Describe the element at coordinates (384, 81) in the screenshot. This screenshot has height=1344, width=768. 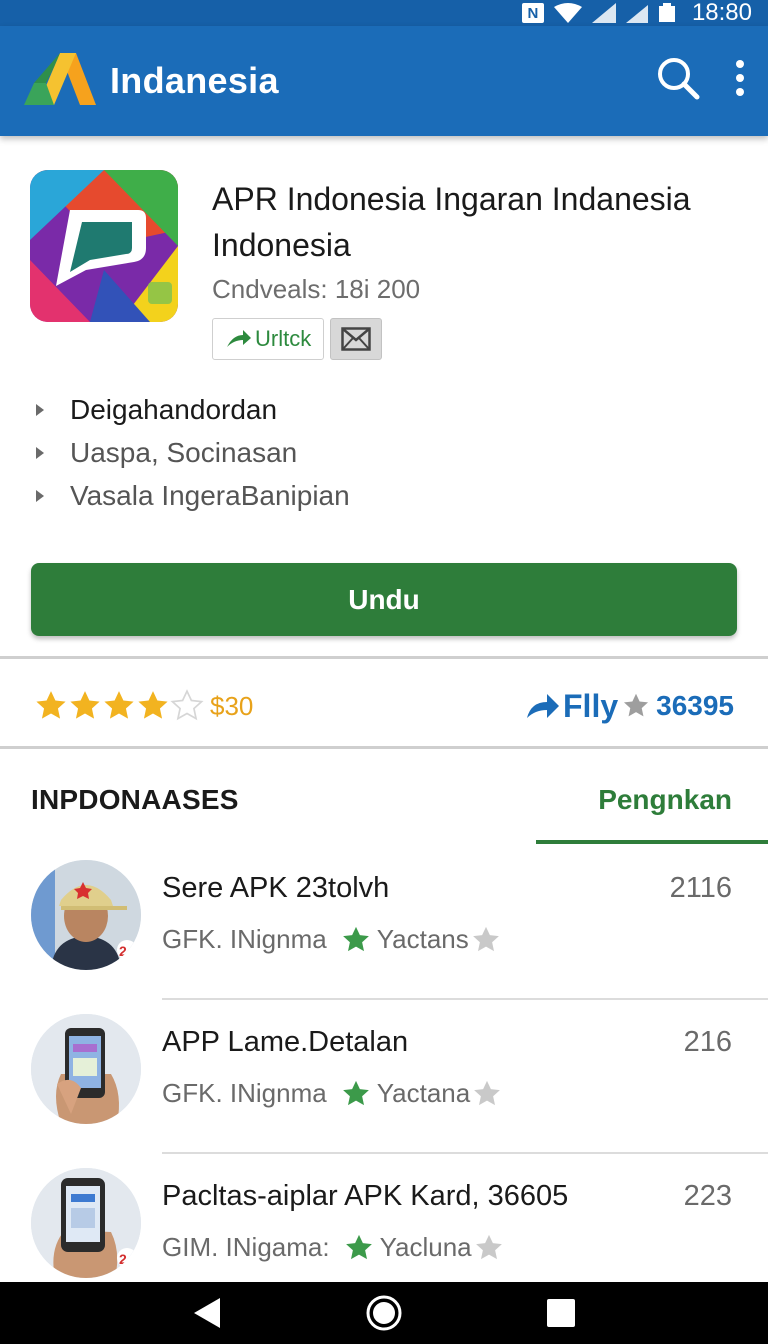
I see `app-bar: Indanesia` at that location.